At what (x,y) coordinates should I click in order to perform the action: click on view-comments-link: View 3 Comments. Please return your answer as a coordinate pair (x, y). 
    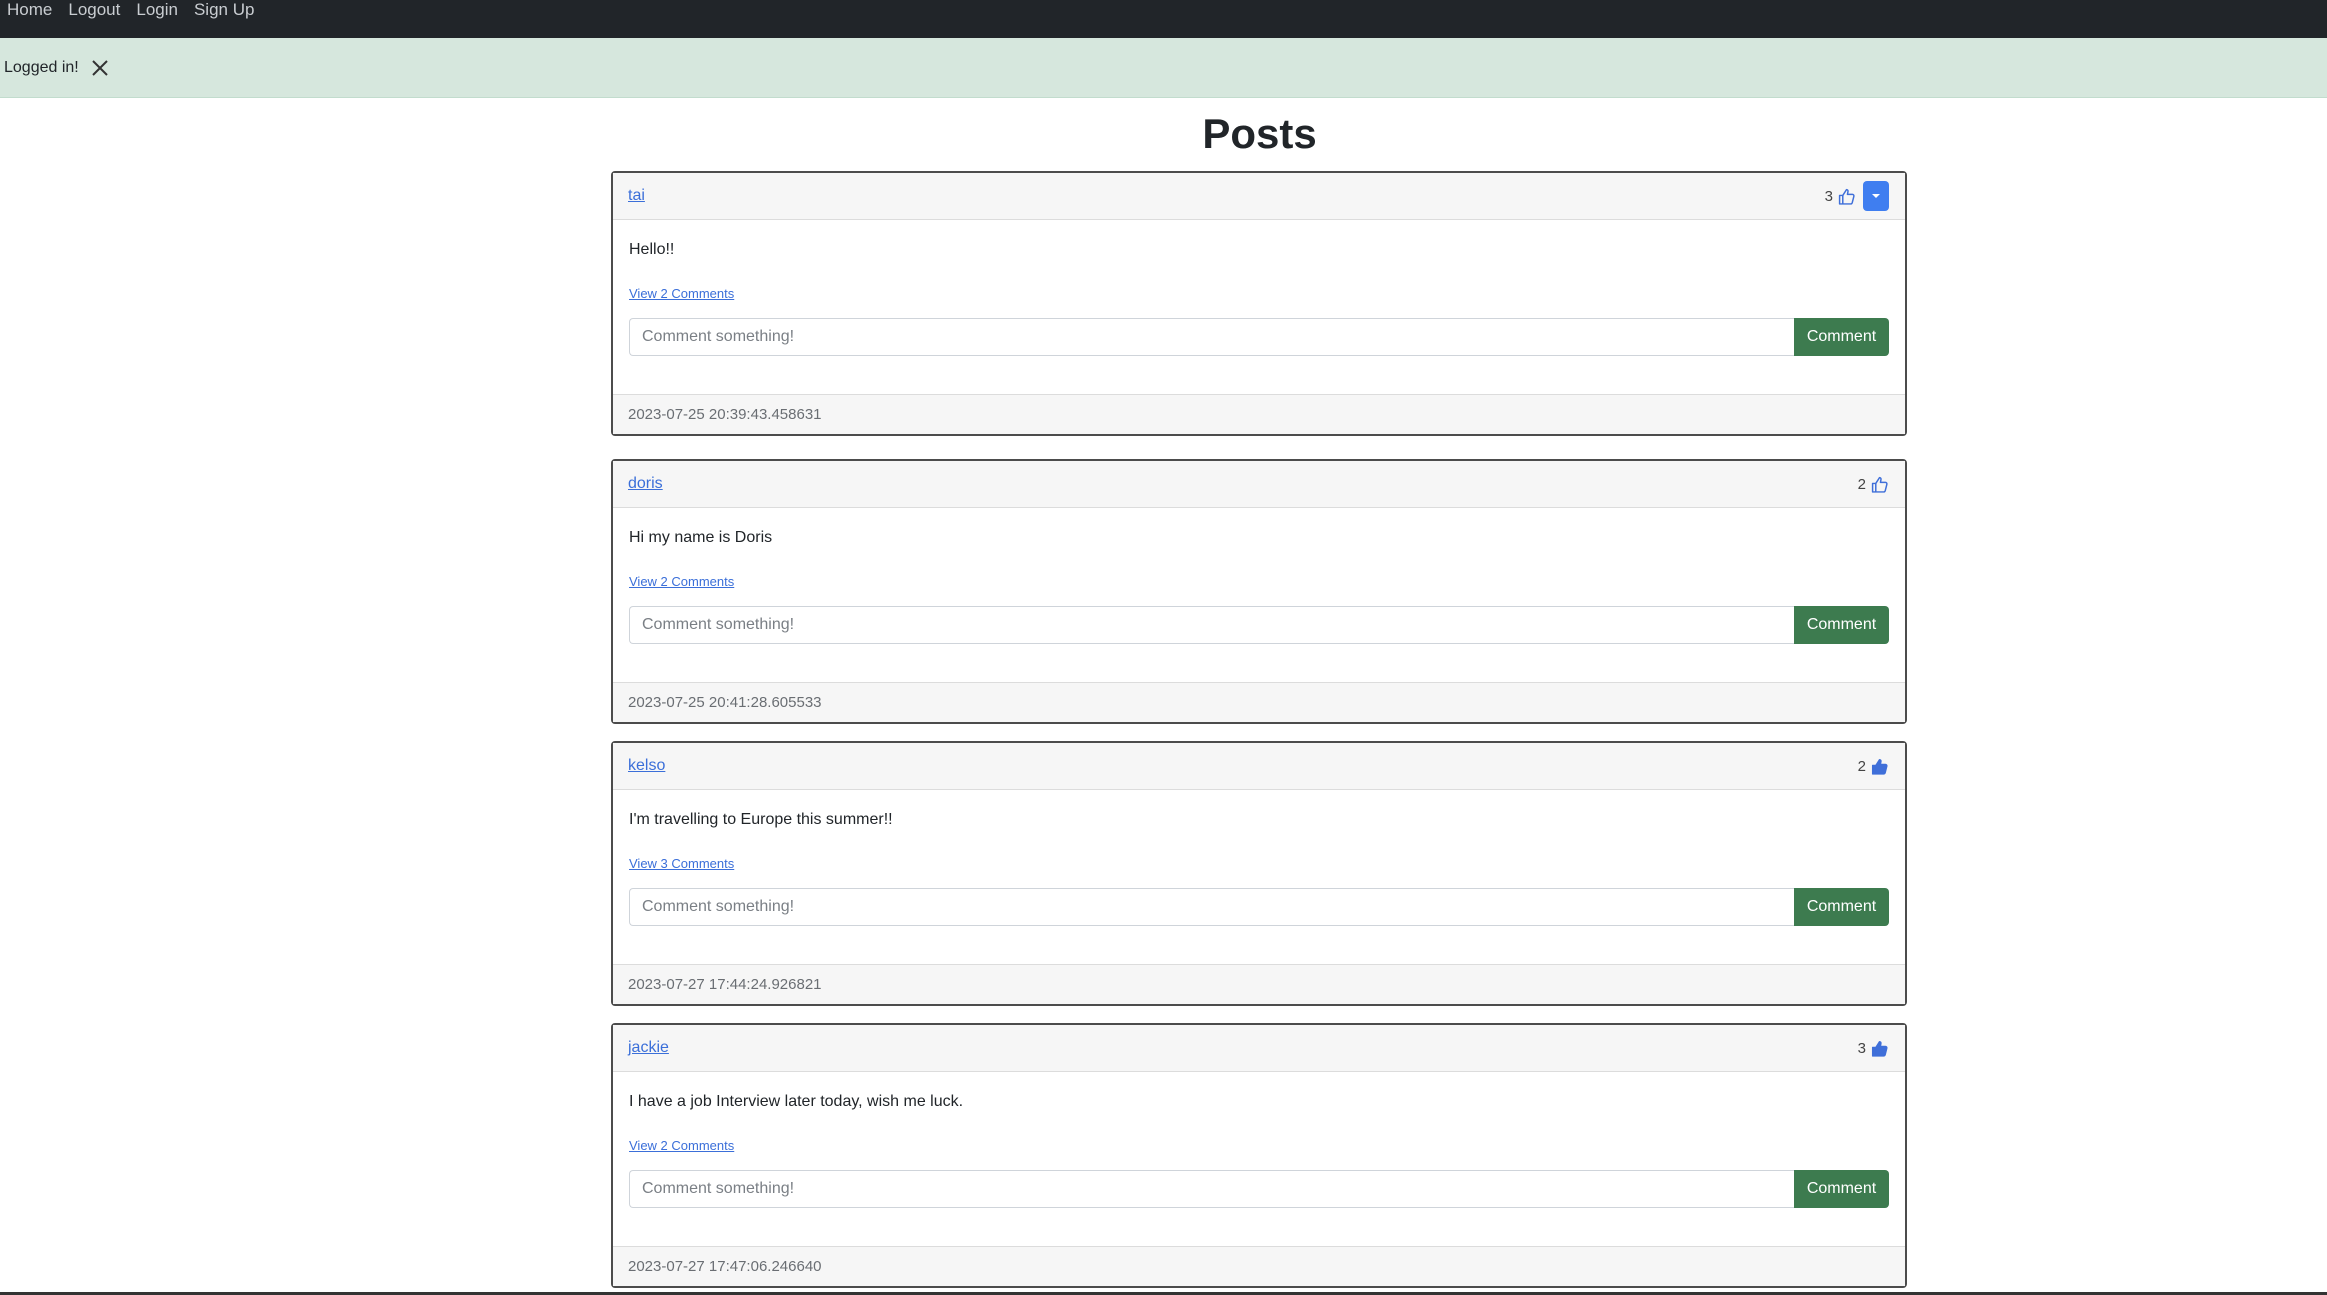
    Looking at the image, I should click on (681, 863).